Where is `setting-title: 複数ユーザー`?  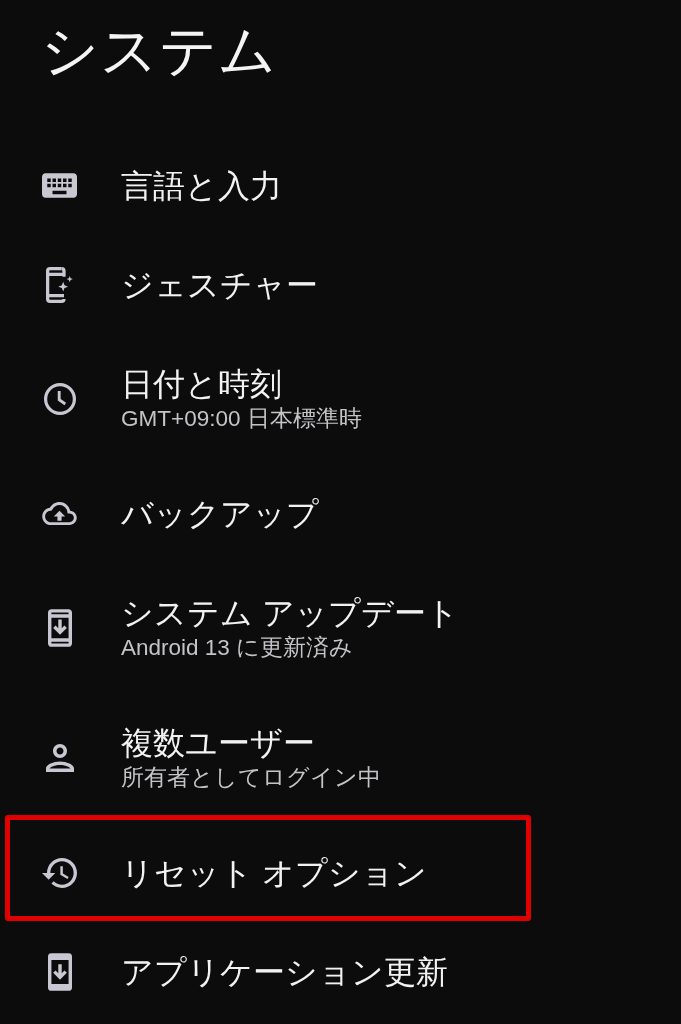 setting-title: 複数ユーザー is located at coordinates (218, 743).